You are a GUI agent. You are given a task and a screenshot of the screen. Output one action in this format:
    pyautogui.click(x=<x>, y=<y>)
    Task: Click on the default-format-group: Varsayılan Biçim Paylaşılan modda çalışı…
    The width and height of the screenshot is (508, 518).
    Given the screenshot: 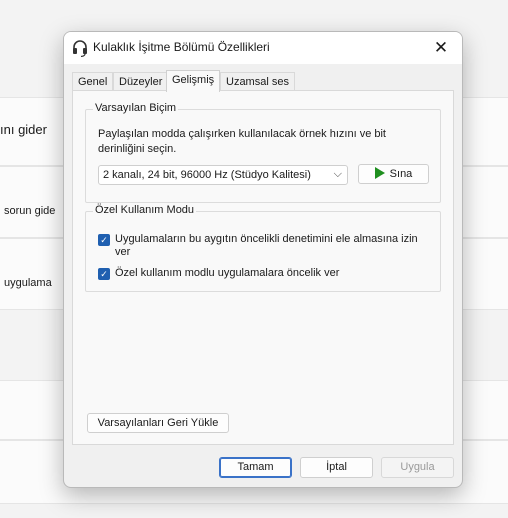 What is the action you would take?
    pyautogui.click(x=263, y=152)
    